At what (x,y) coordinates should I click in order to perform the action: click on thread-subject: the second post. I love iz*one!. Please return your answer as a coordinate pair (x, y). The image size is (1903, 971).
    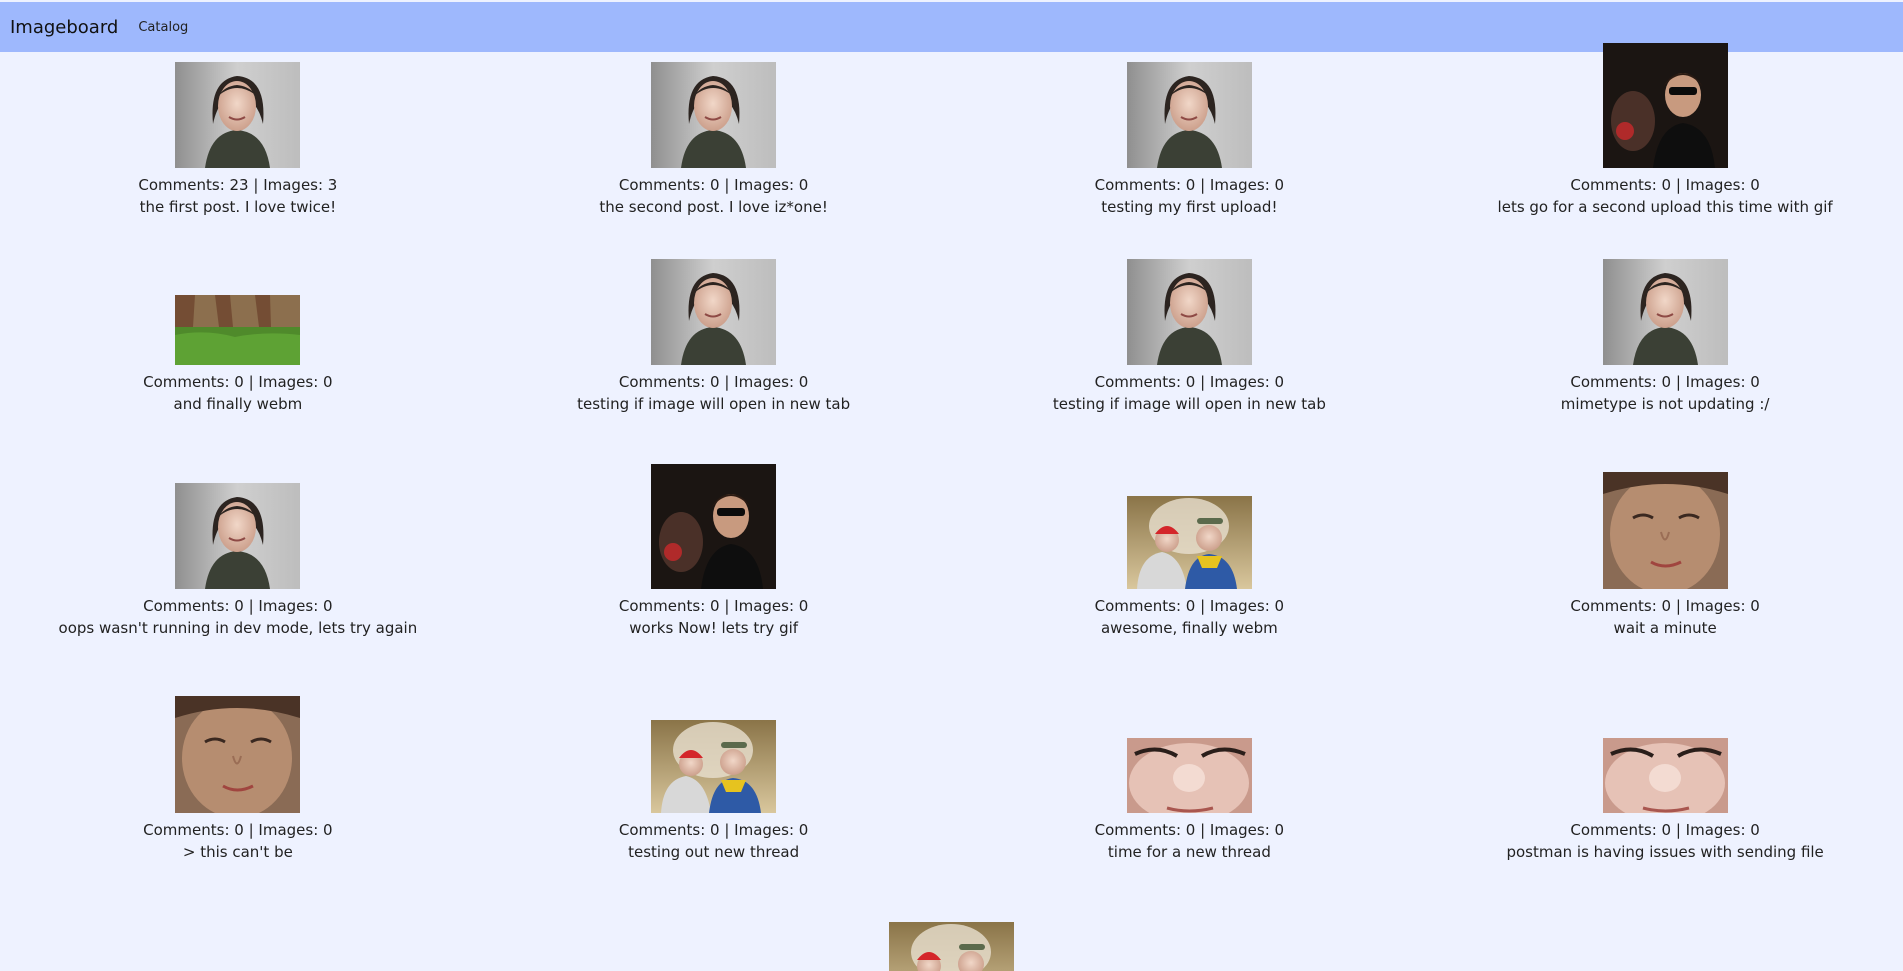
    Looking at the image, I should click on (713, 207).